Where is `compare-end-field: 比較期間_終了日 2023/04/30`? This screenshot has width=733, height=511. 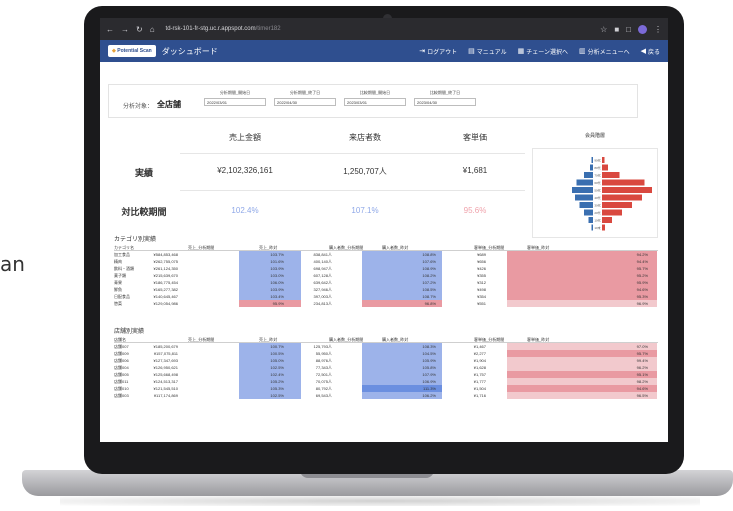 compare-end-field: 比較期間_終了日 2023/04/30 is located at coordinates (445, 98).